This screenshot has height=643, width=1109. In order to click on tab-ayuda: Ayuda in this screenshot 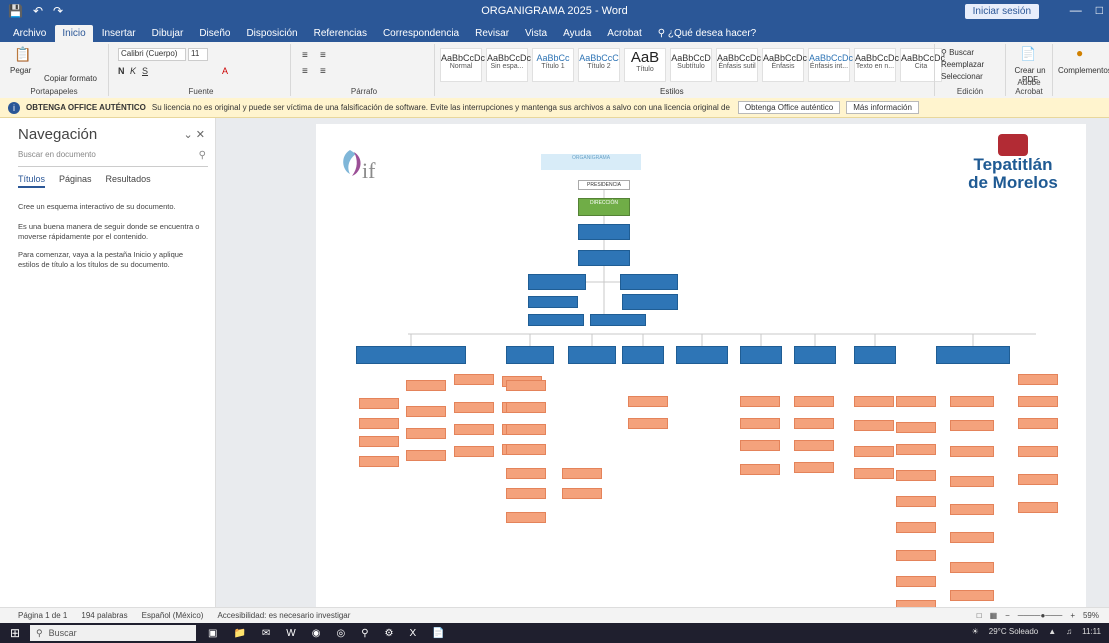, I will do `click(577, 33)`.